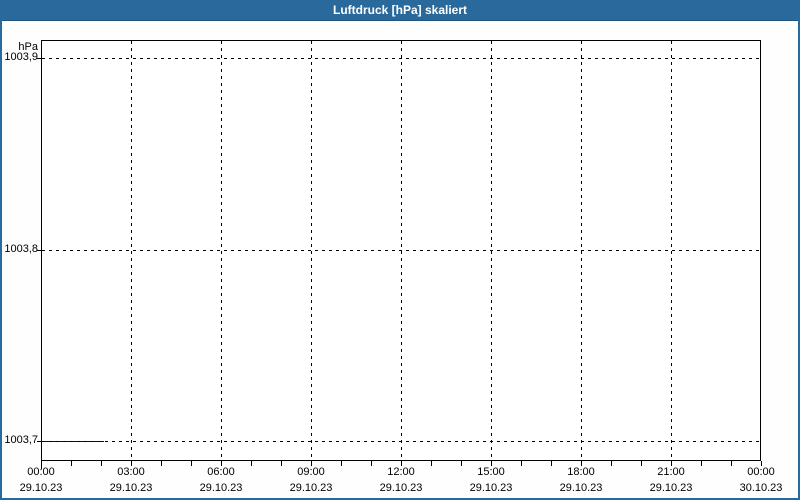  Describe the element at coordinates (581, 472) in the screenshot. I see `x-axis-time-label: 18:00` at that location.